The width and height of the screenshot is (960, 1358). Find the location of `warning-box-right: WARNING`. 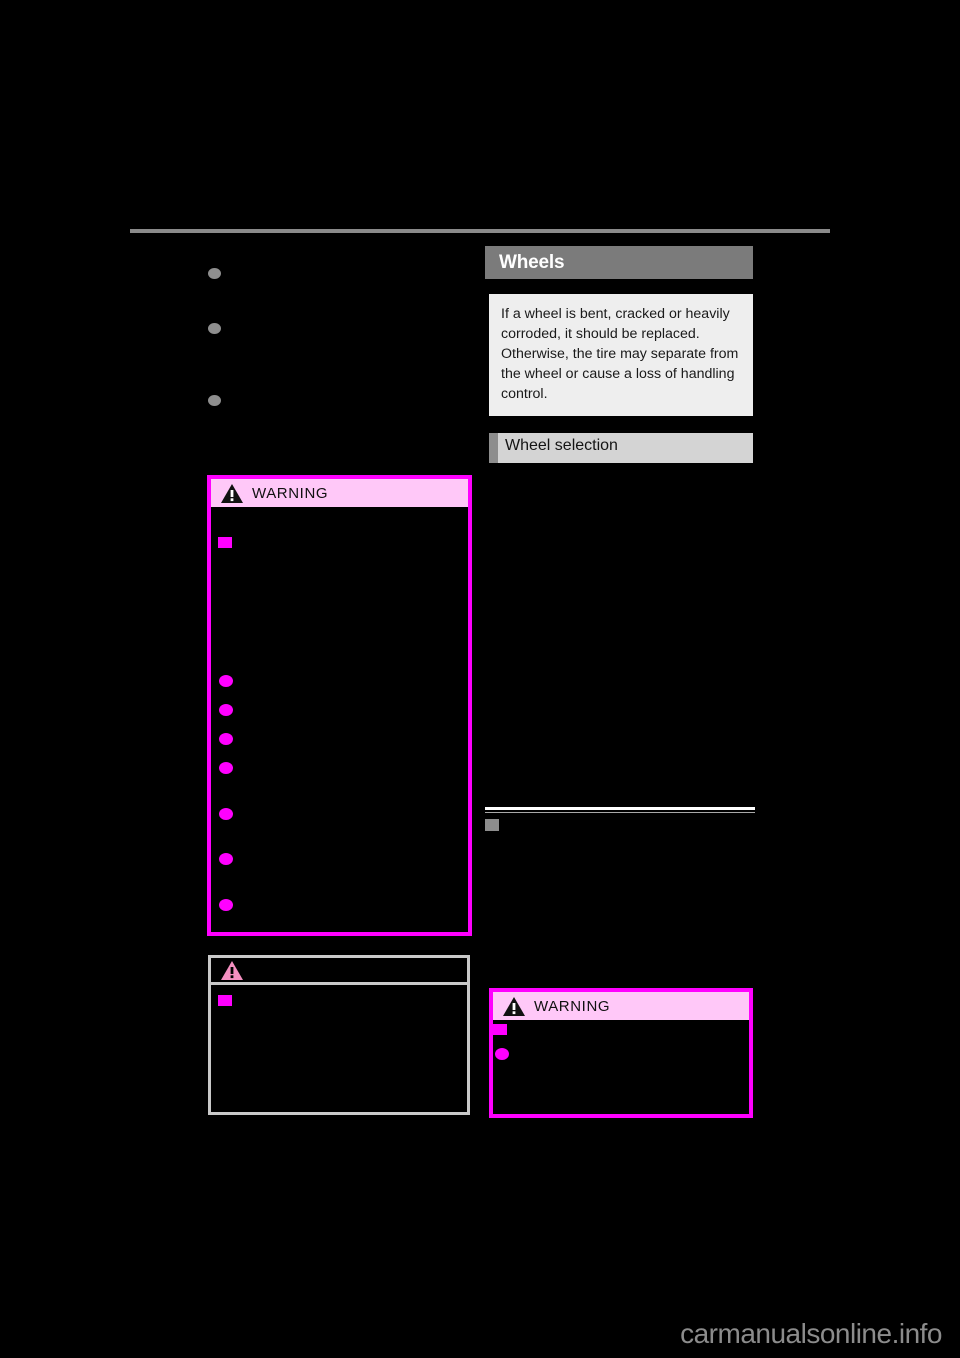

warning-box-right: WARNING is located at coordinates (621, 1053).